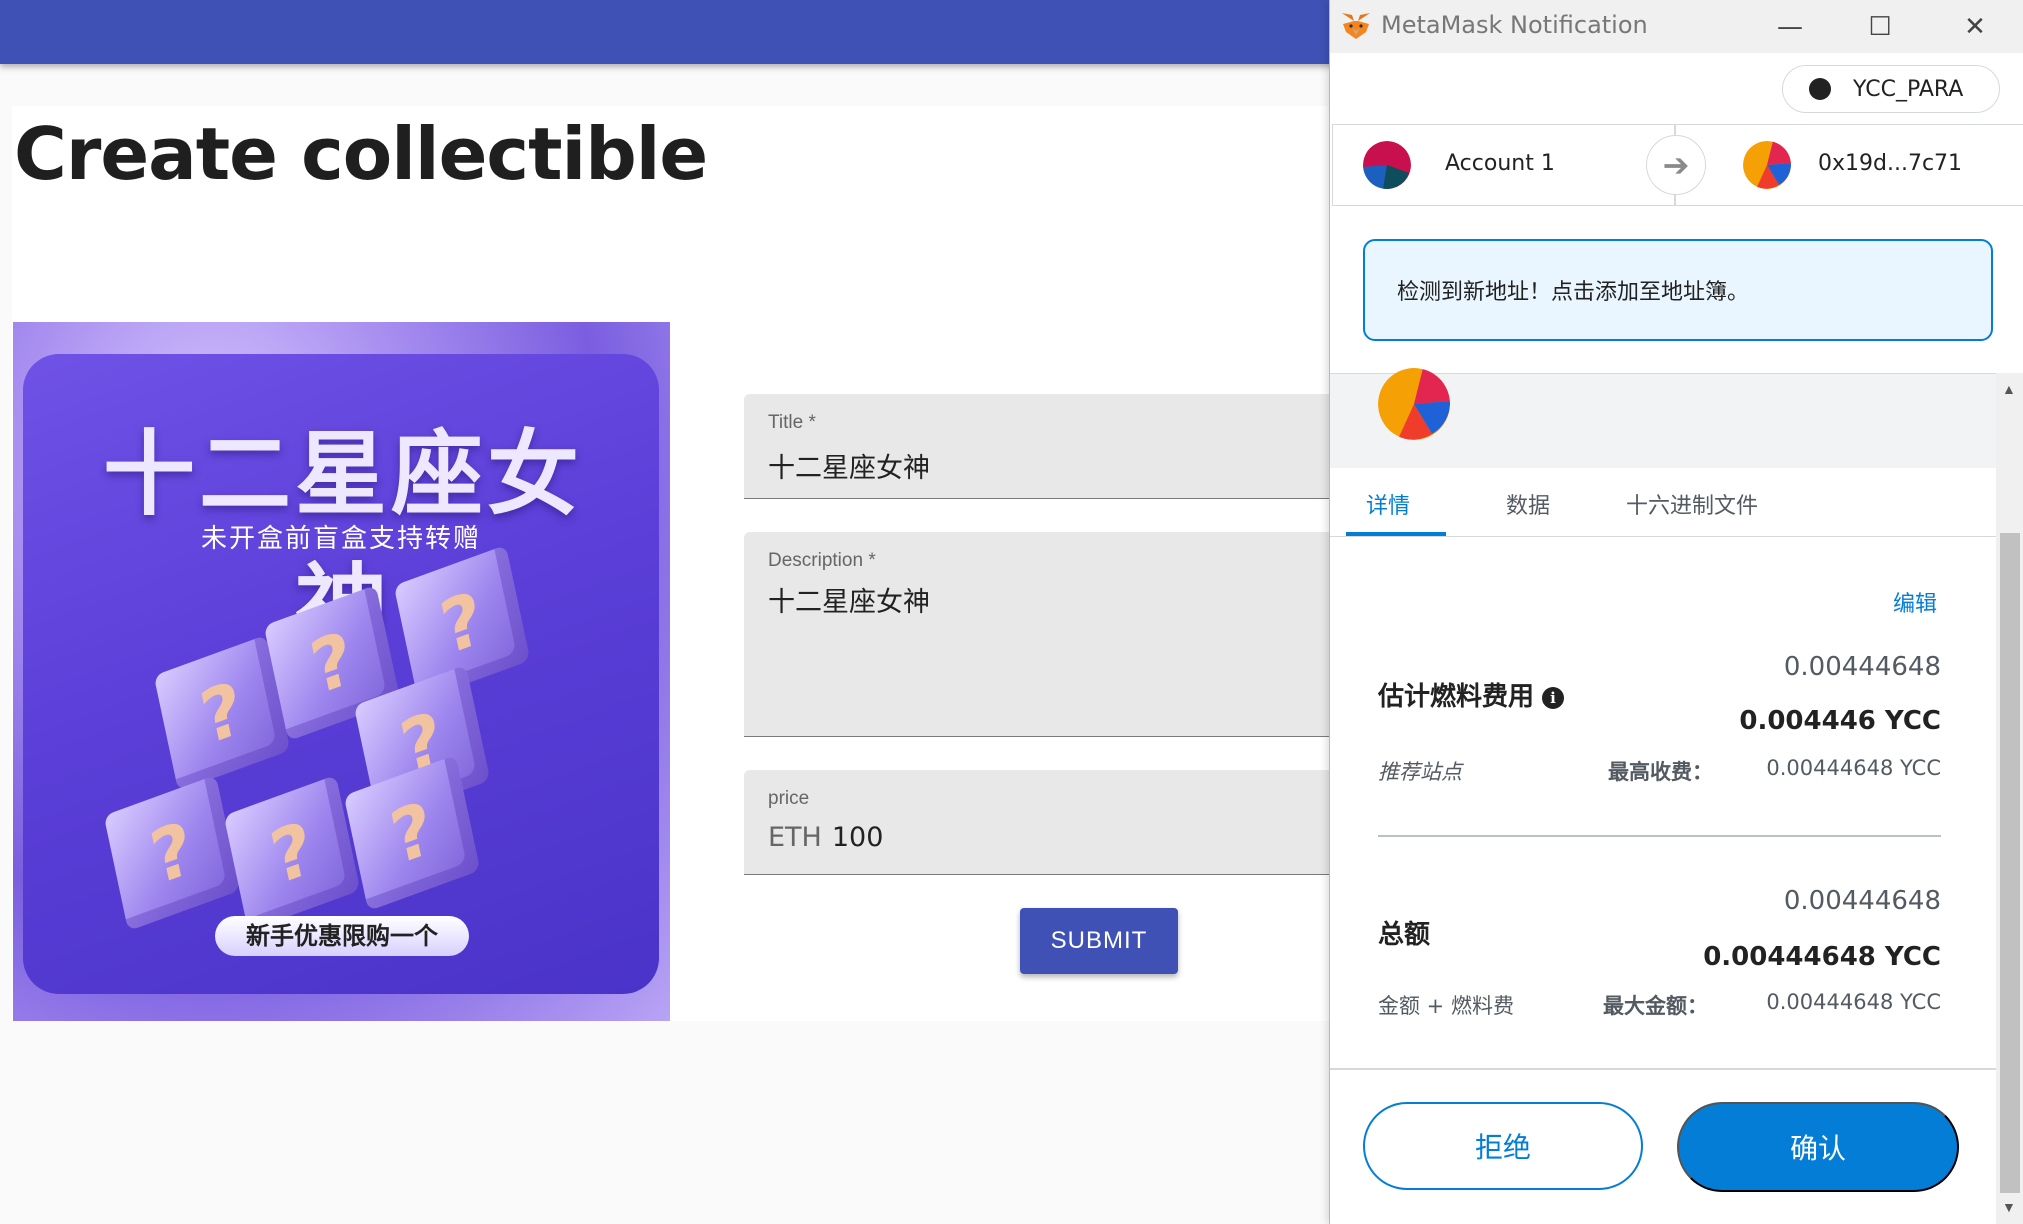 The image size is (2023, 1224). What do you see at coordinates (342, 936) in the screenshot?
I see `artwork-badge: 新手优惠限购一个` at bounding box center [342, 936].